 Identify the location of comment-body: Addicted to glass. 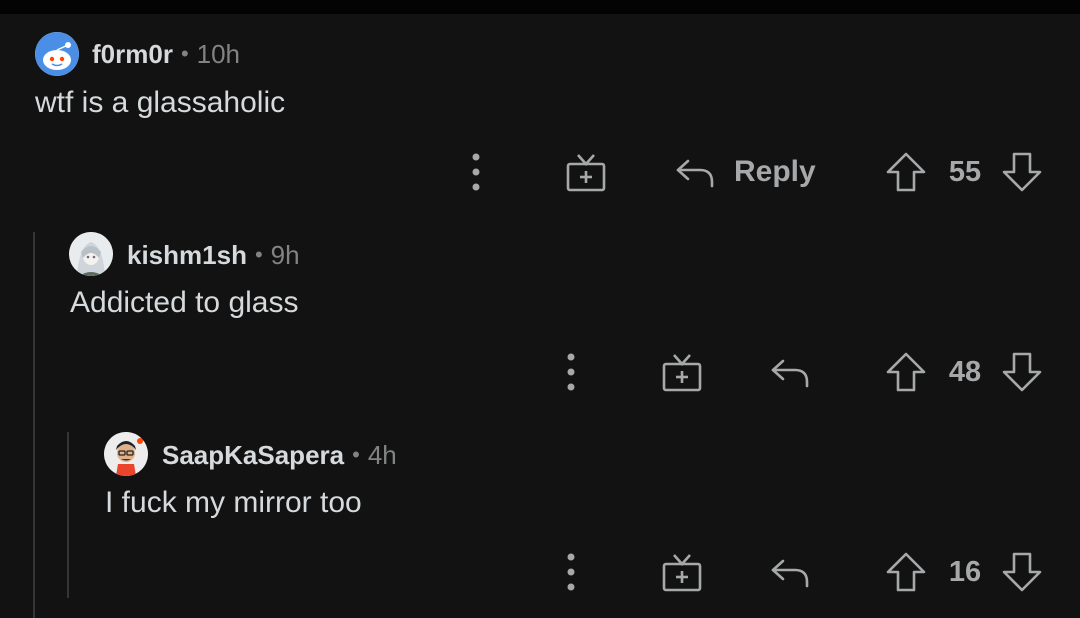
(184, 302).